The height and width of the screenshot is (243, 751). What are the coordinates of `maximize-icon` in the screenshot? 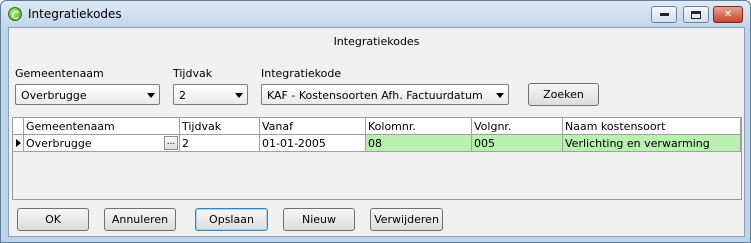 It's located at (696, 15).